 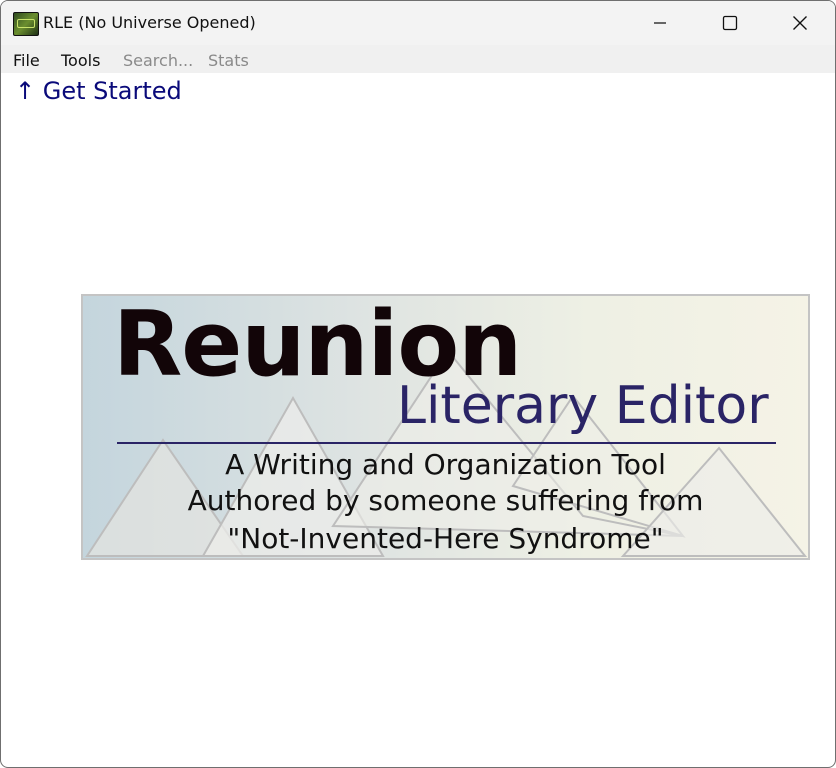 I want to click on window-title: RLE (No Universe Opened), so click(x=149, y=22).